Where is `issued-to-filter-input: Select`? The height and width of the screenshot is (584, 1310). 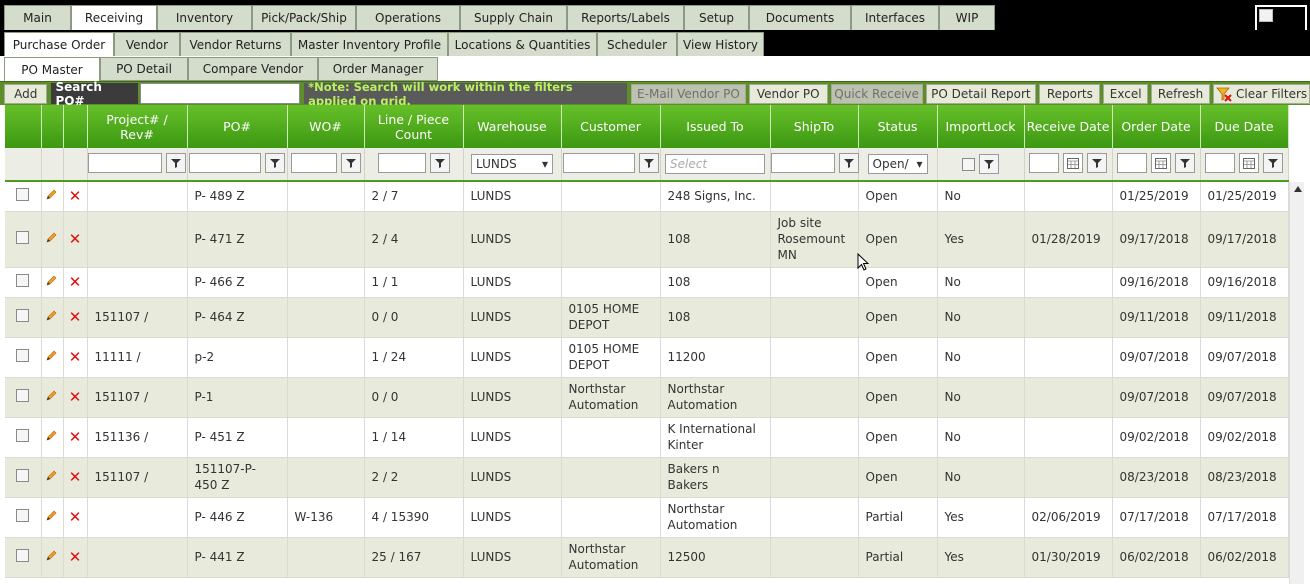 issued-to-filter-input: Select is located at coordinates (715, 164).